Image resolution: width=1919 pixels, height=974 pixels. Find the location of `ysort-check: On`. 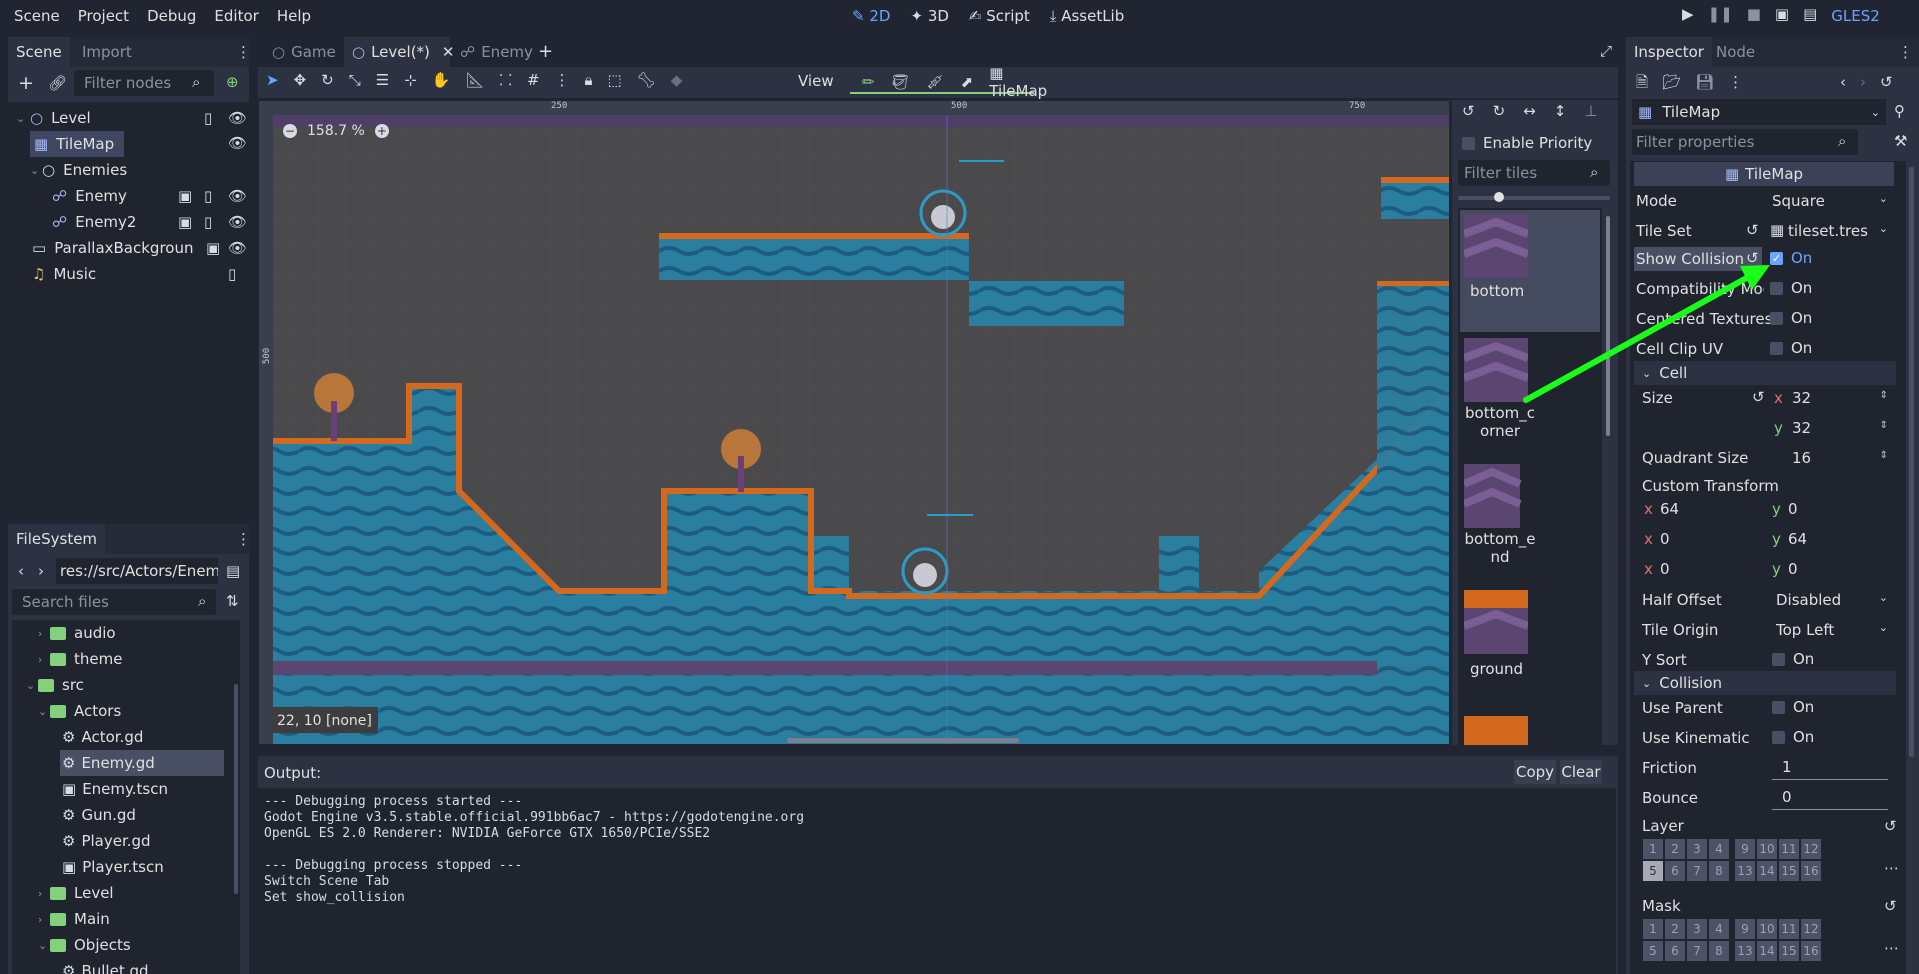

ysort-check: On is located at coordinates (1793, 659).